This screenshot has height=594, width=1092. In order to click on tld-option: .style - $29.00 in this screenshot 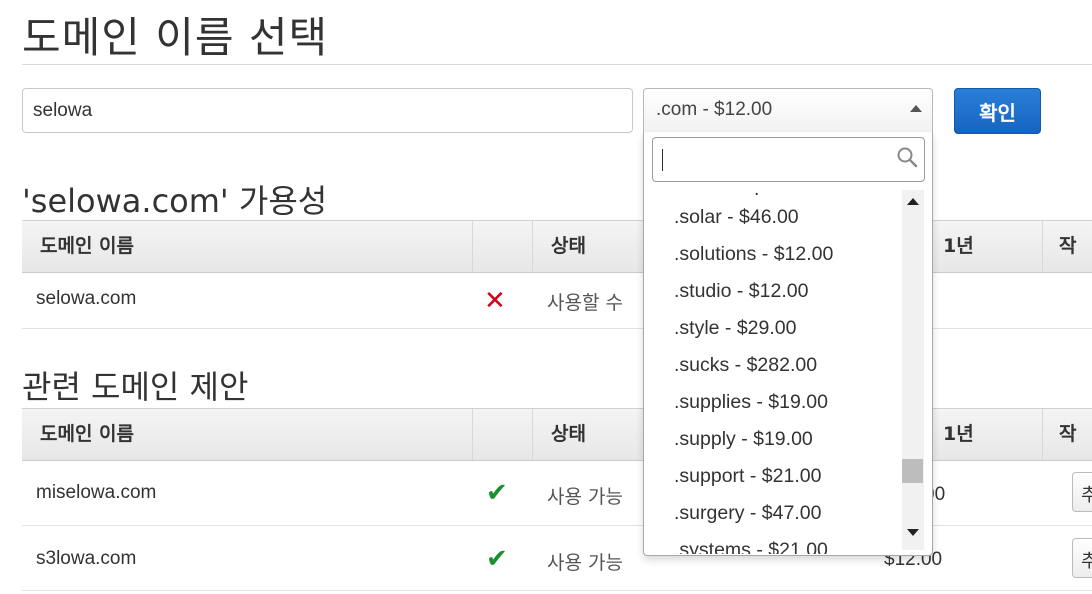, I will do `click(735, 328)`.